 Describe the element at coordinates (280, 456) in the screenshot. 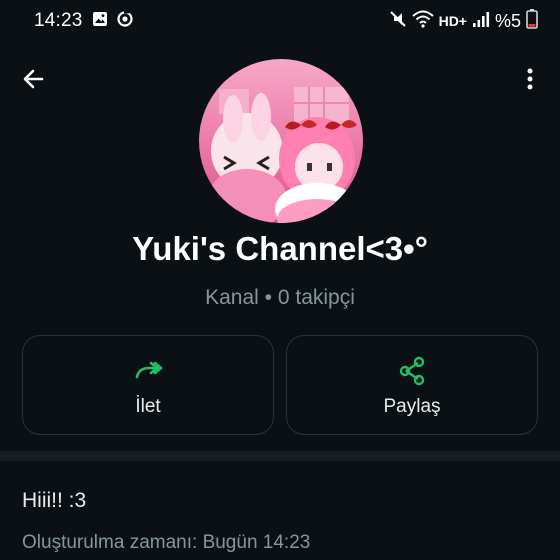

I see `section-divider` at that location.